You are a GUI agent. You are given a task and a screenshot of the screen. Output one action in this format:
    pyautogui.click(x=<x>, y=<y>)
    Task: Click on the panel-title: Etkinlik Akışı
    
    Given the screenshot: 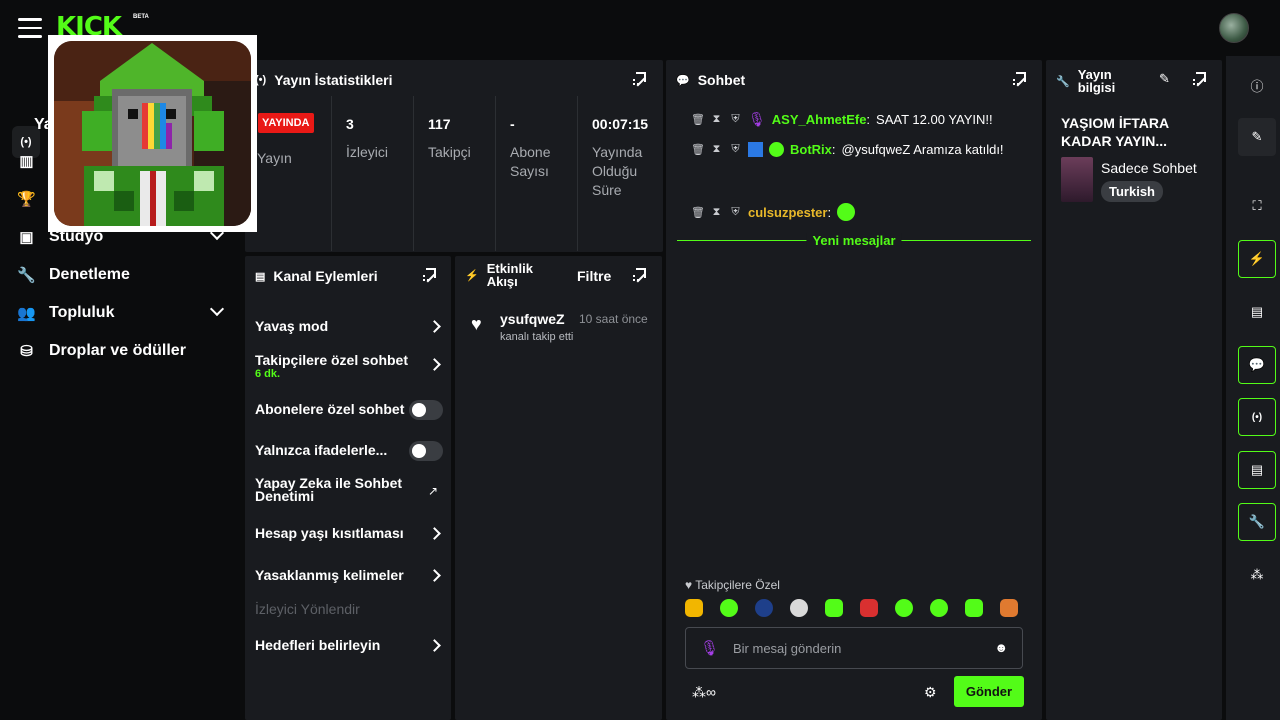 What is the action you would take?
    pyautogui.click(x=509, y=275)
    